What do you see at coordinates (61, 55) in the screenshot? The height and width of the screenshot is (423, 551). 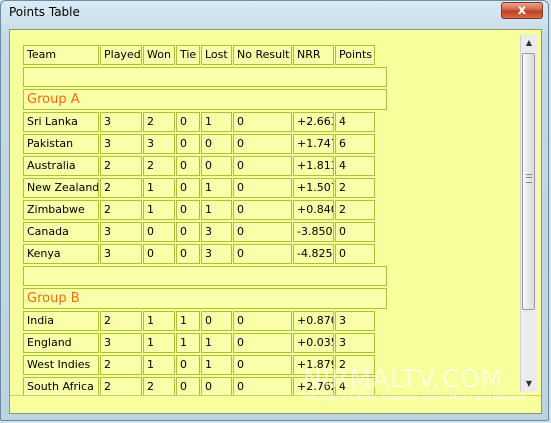 I see `column-header: Team` at bounding box center [61, 55].